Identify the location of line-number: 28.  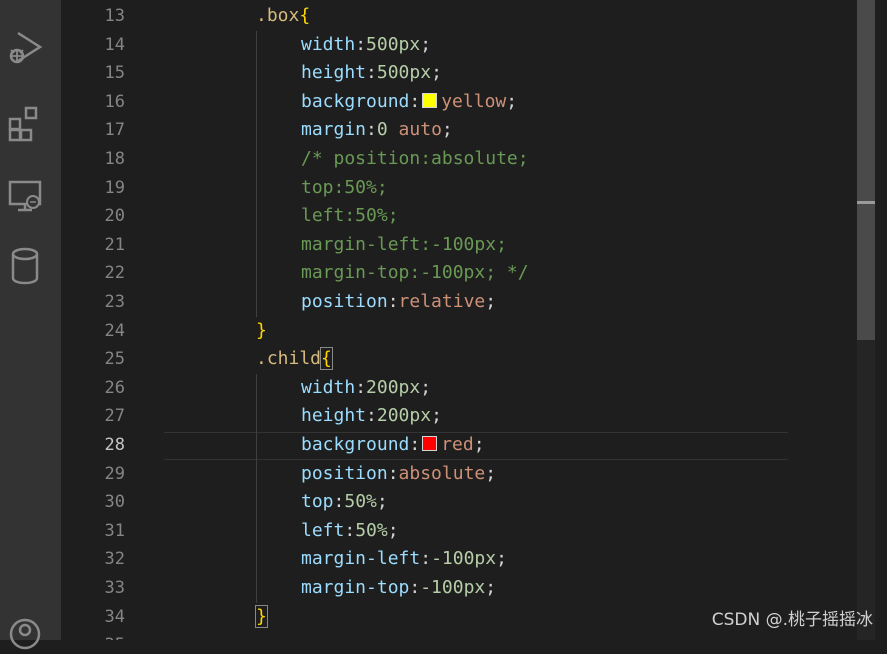
(114, 445).